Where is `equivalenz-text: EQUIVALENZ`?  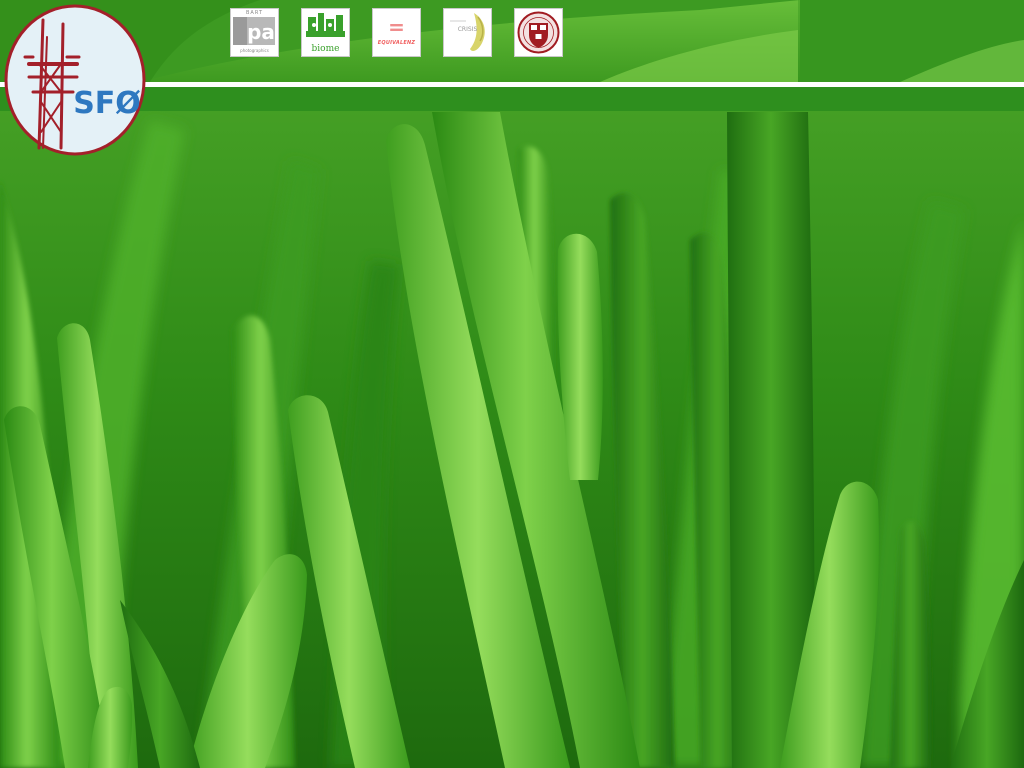
equivalenz-text: EQUIVALENZ is located at coordinates (396, 43).